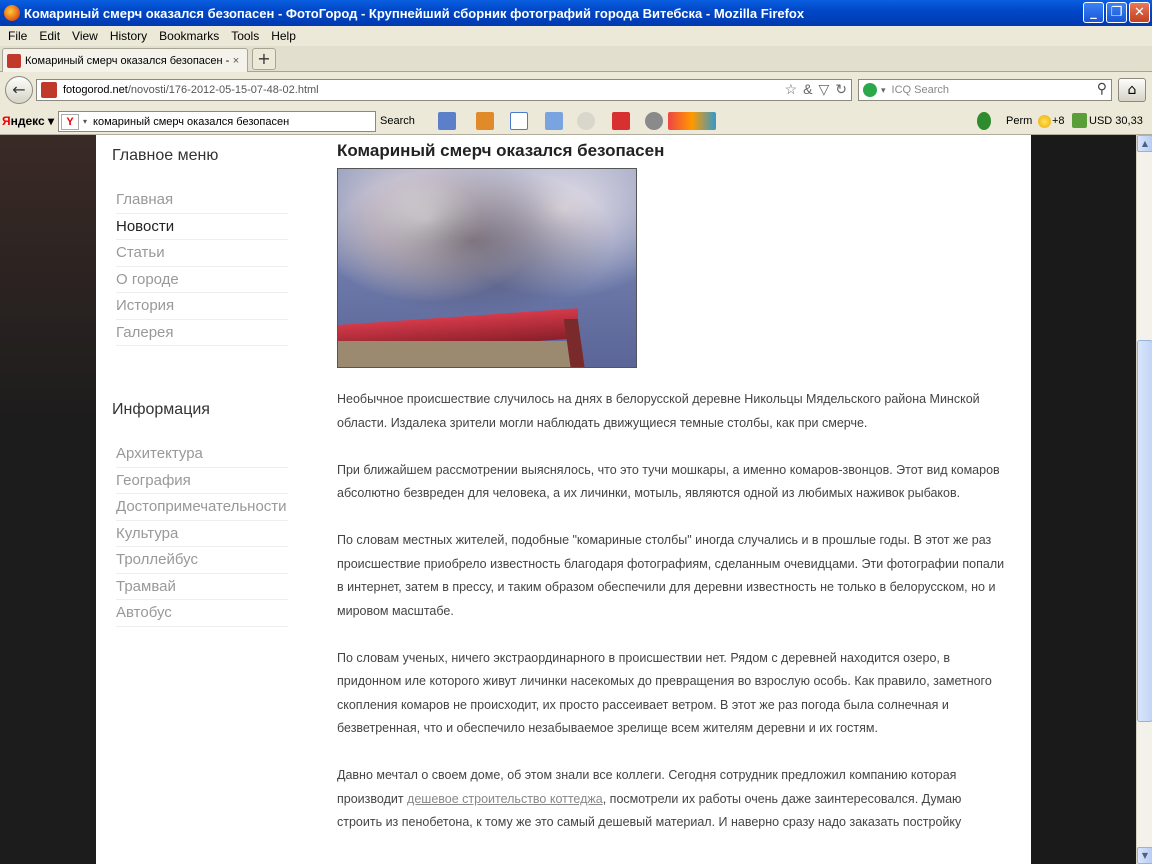 The width and height of the screenshot is (1152, 864). I want to click on history-dropdown-icon: ▽, so click(823, 89).